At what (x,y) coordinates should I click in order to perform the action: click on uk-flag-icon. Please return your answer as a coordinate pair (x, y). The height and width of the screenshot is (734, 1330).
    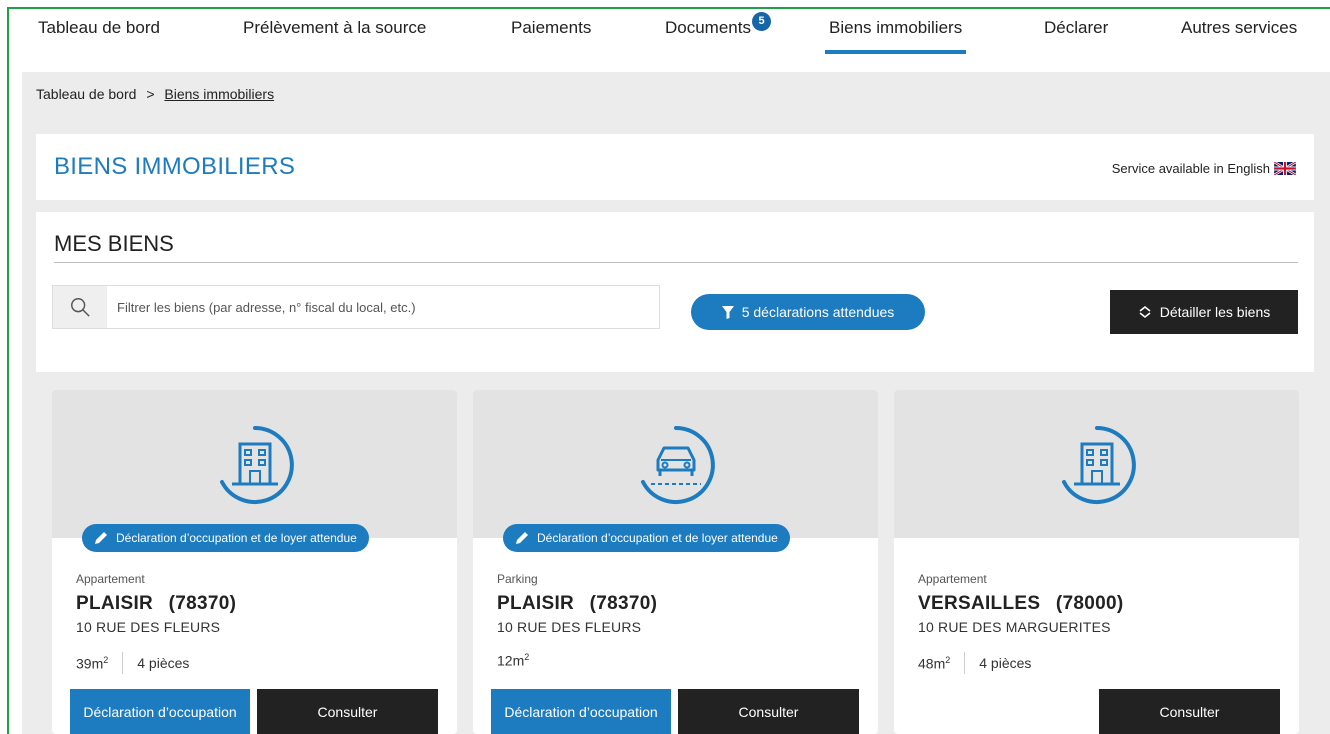
    Looking at the image, I should click on (1285, 168).